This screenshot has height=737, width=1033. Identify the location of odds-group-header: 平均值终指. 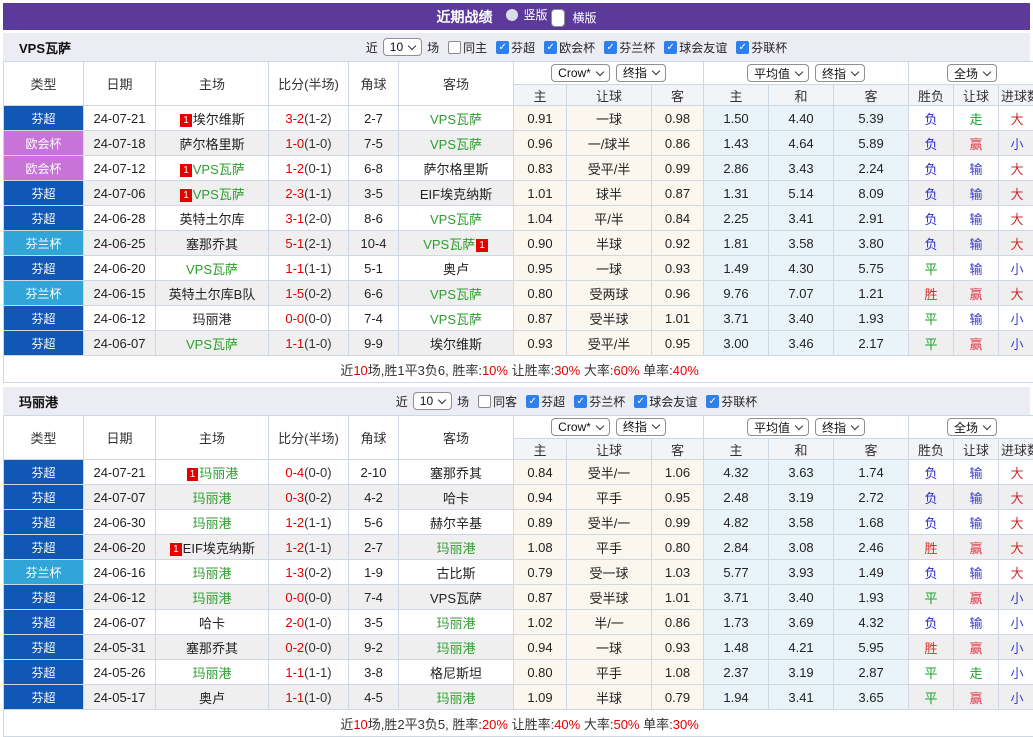
(806, 427).